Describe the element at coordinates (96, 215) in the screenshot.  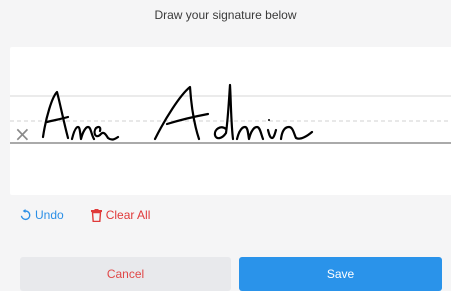
I see `trash-icon` at that location.